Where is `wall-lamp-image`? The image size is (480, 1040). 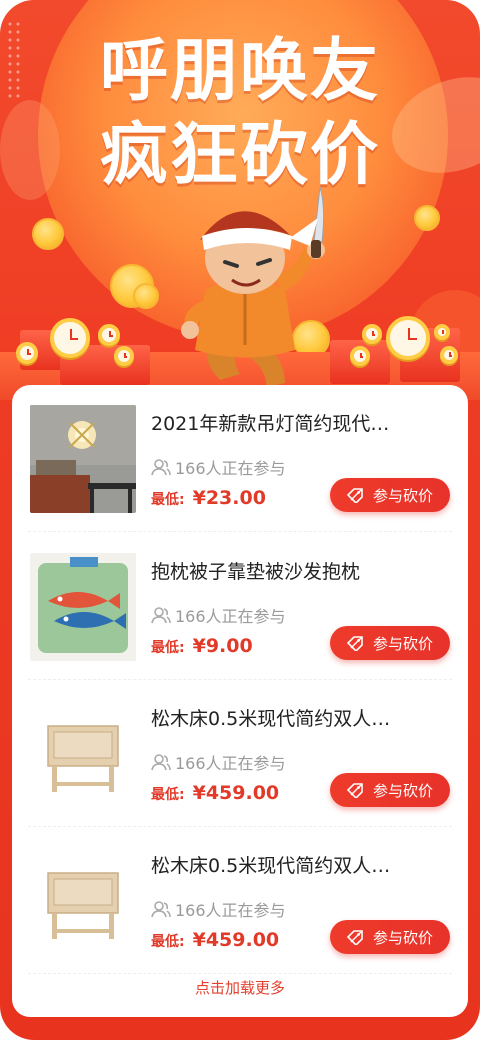 wall-lamp-image is located at coordinates (83, 459).